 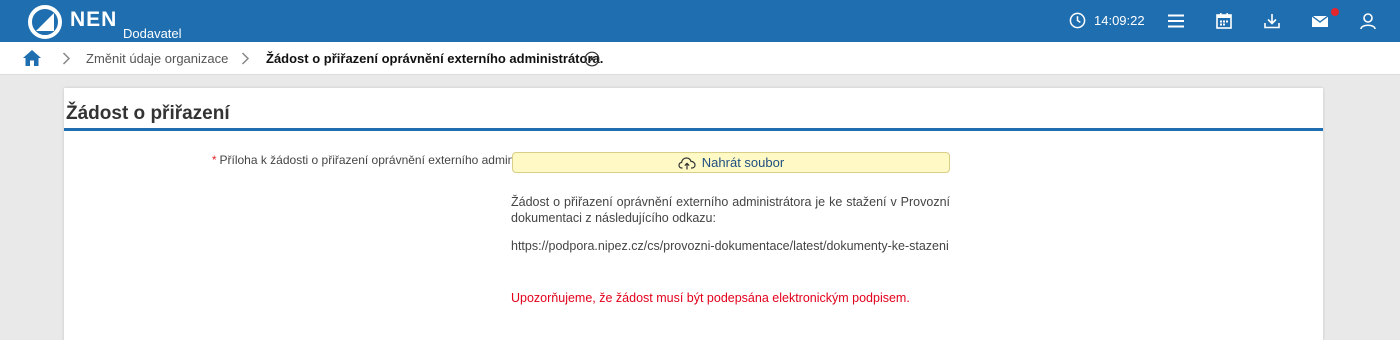 What do you see at coordinates (1335, 12) in the screenshot?
I see `notification-badge` at bounding box center [1335, 12].